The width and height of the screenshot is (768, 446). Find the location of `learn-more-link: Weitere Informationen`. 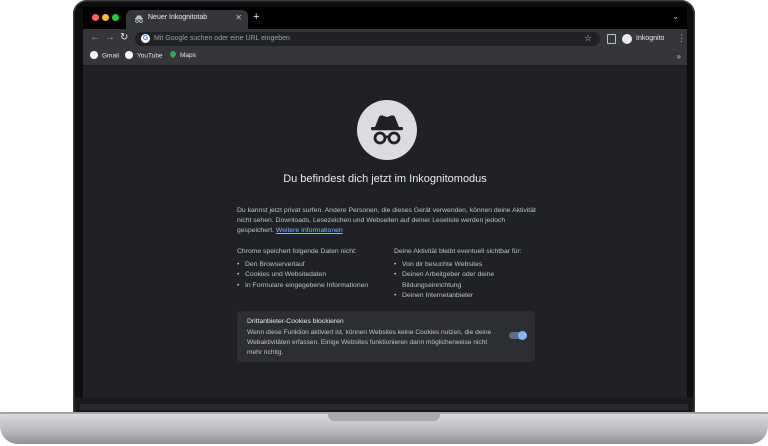

learn-more-link: Weitere Informationen is located at coordinates (309, 230).